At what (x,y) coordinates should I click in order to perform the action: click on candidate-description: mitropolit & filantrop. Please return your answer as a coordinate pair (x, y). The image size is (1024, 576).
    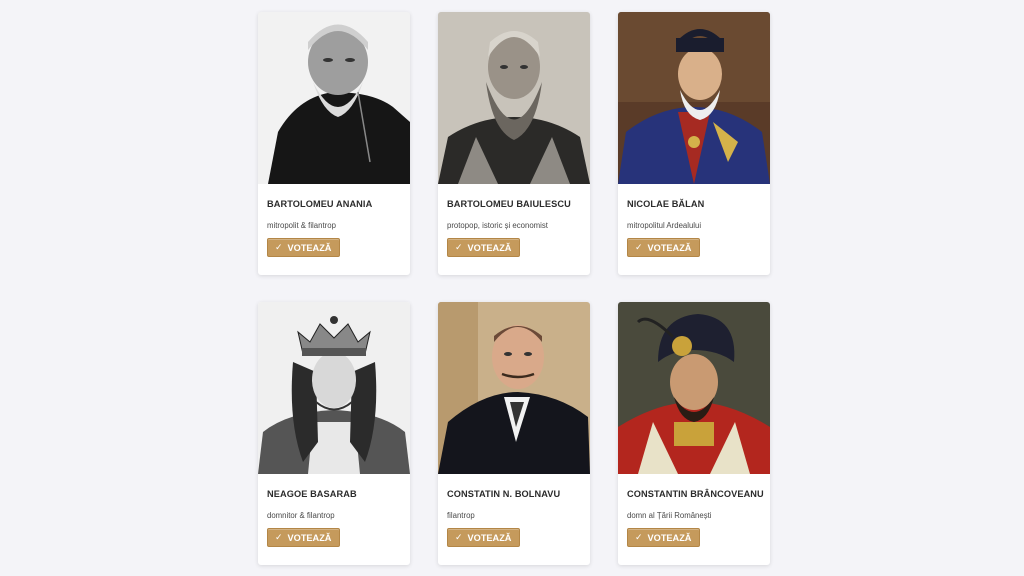
    Looking at the image, I should click on (301, 225).